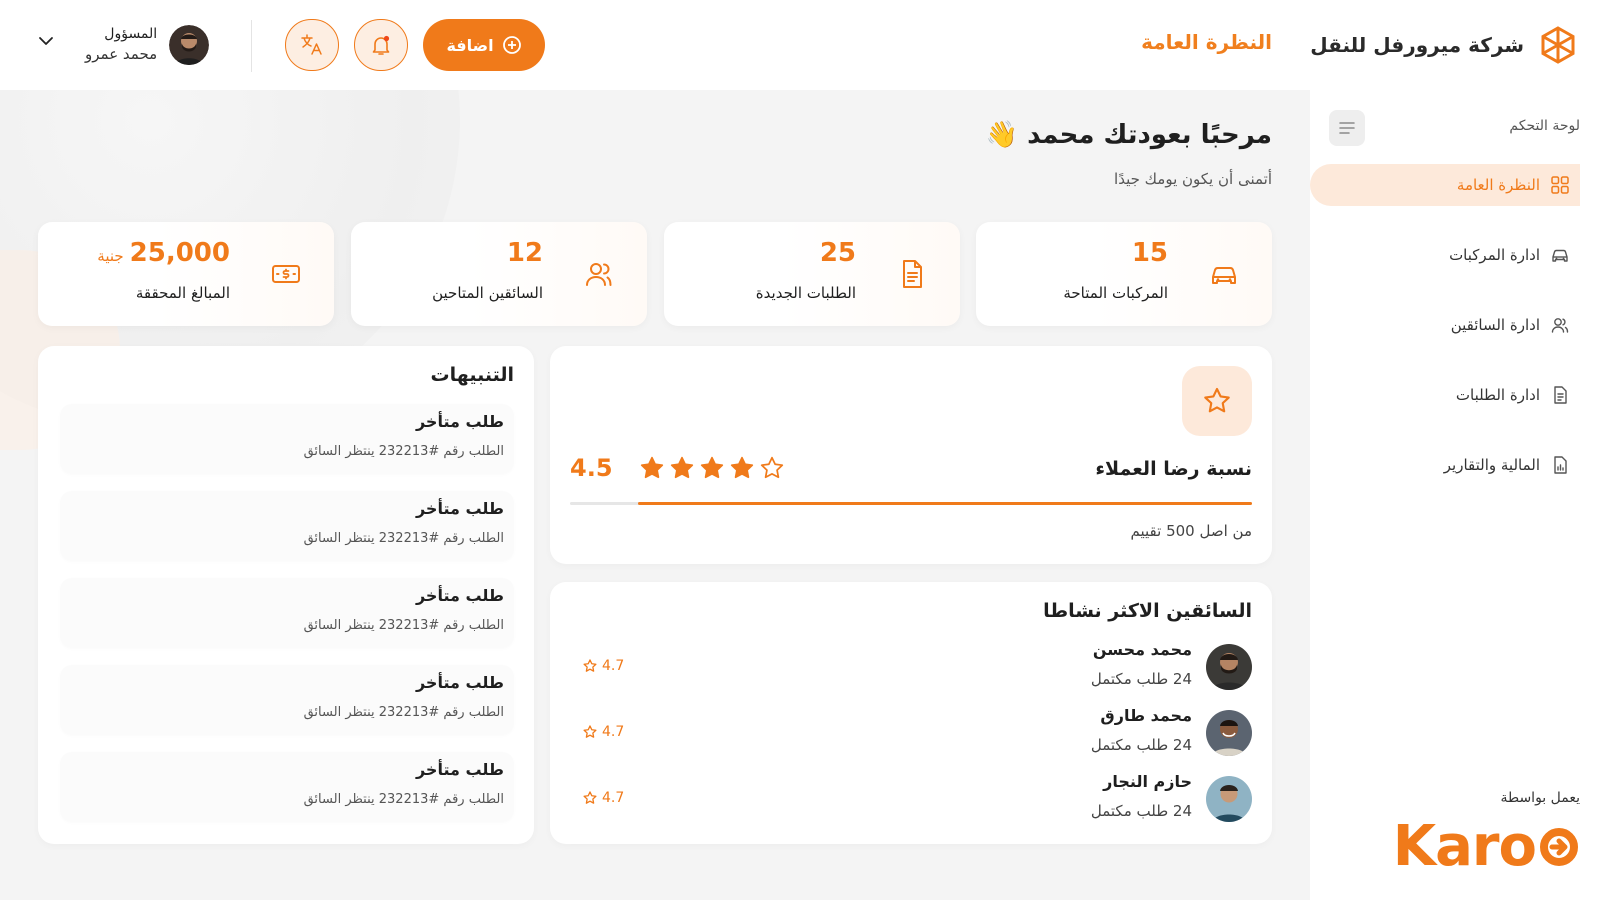 This screenshot has width=1600, height=900. Describe the element at coordinates (1447, 395) in the screenshot. I see `sidebar-item-orders: ادارة الطلبات` at that location.